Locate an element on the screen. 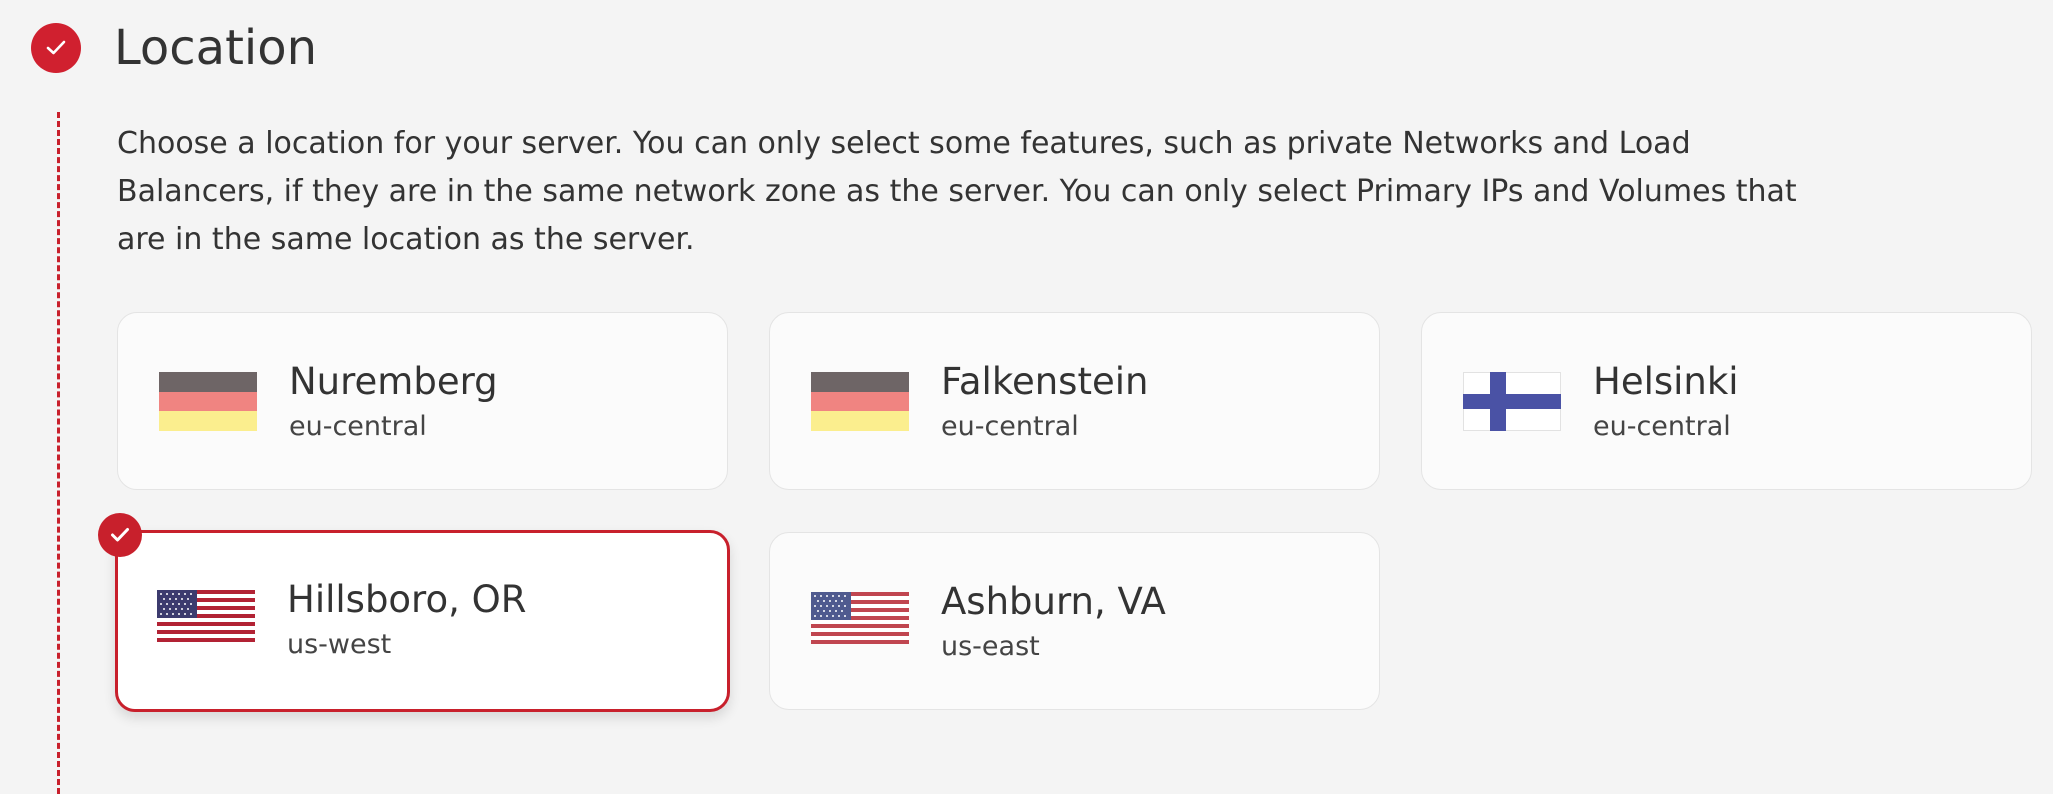  network-zone: us-west is located at coordinates (339, 644).